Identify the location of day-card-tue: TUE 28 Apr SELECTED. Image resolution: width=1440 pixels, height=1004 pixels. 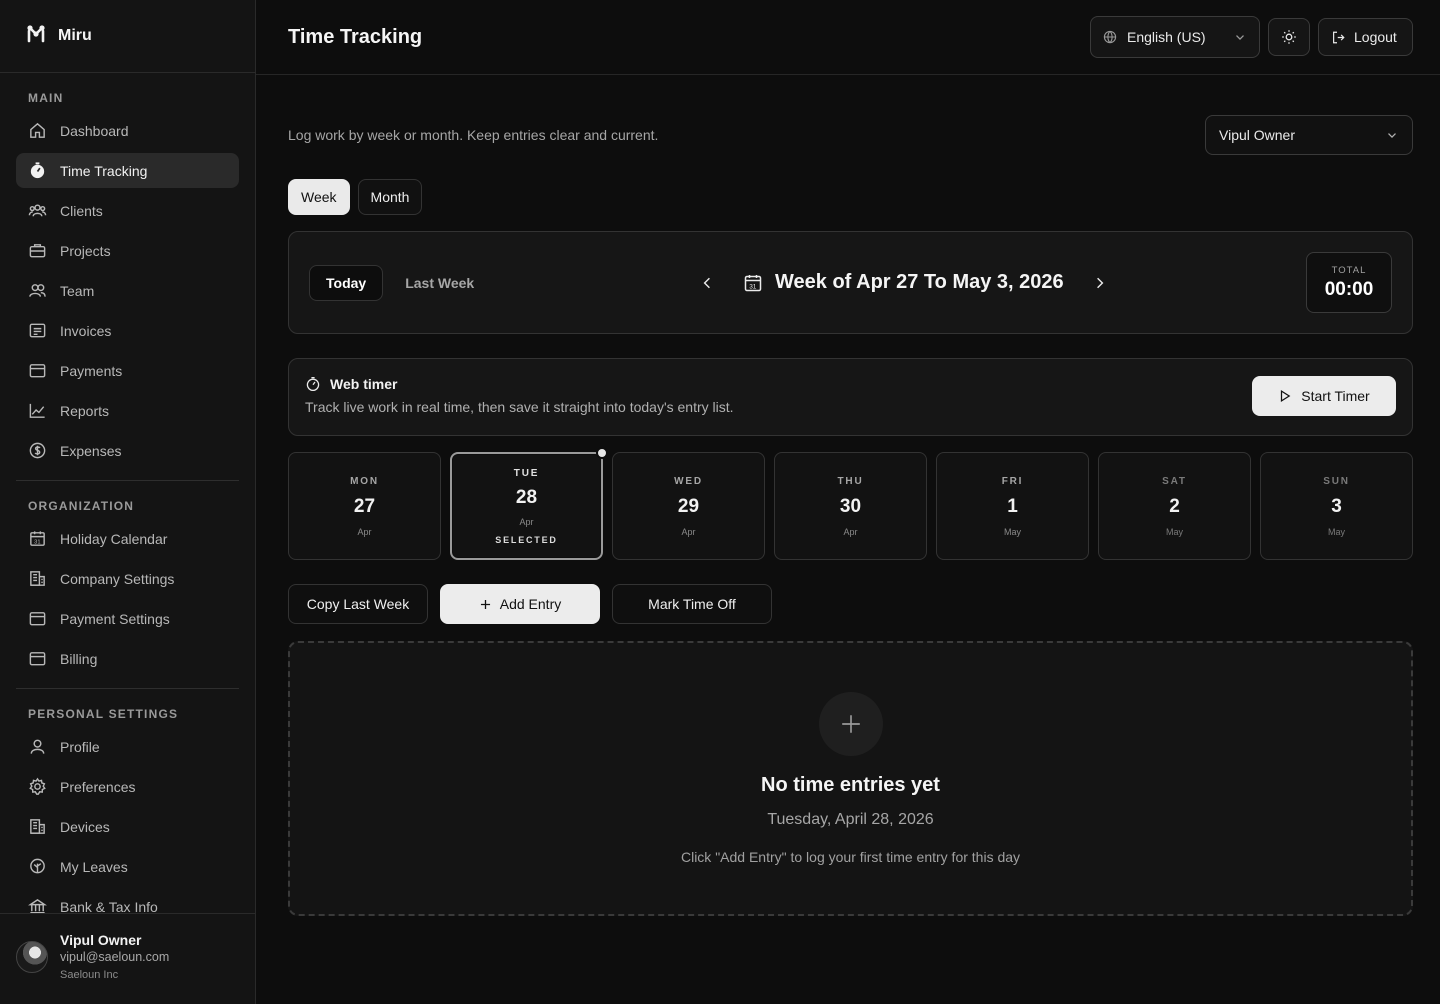
(529, 503).